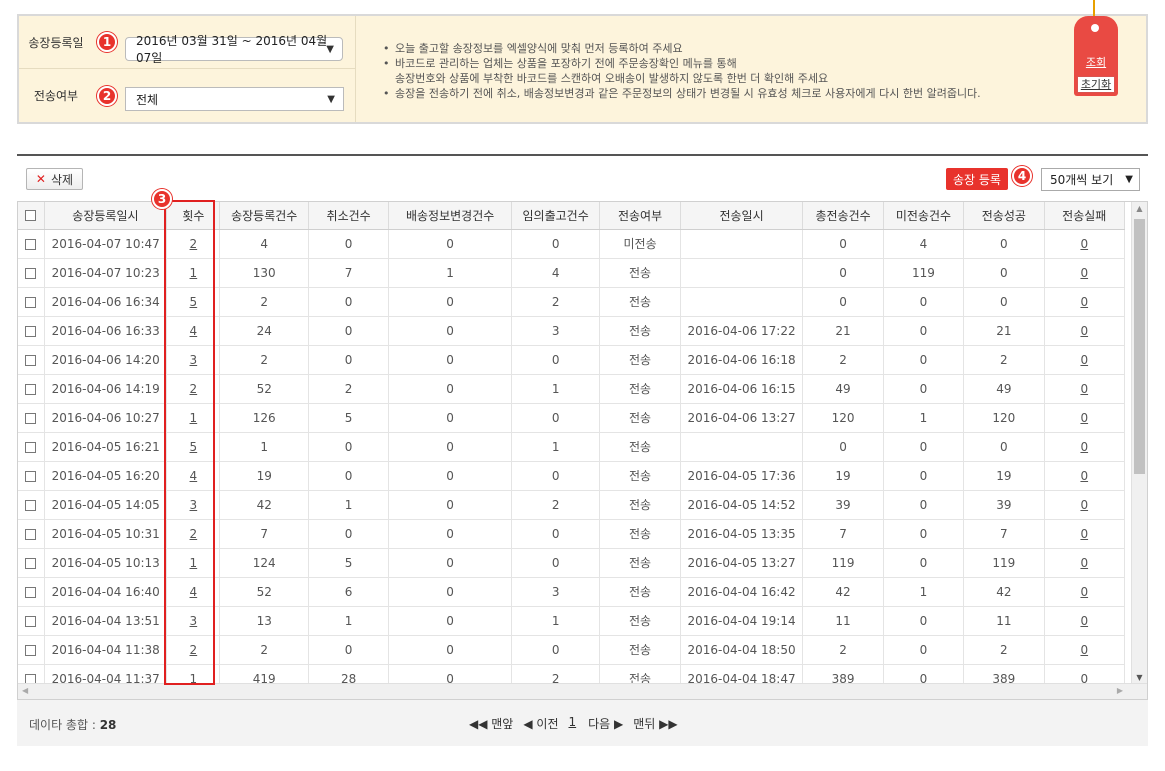  Describe the element at coordinates (572, 723) in the screenshot. I see `current-page-link: 1` at that location.